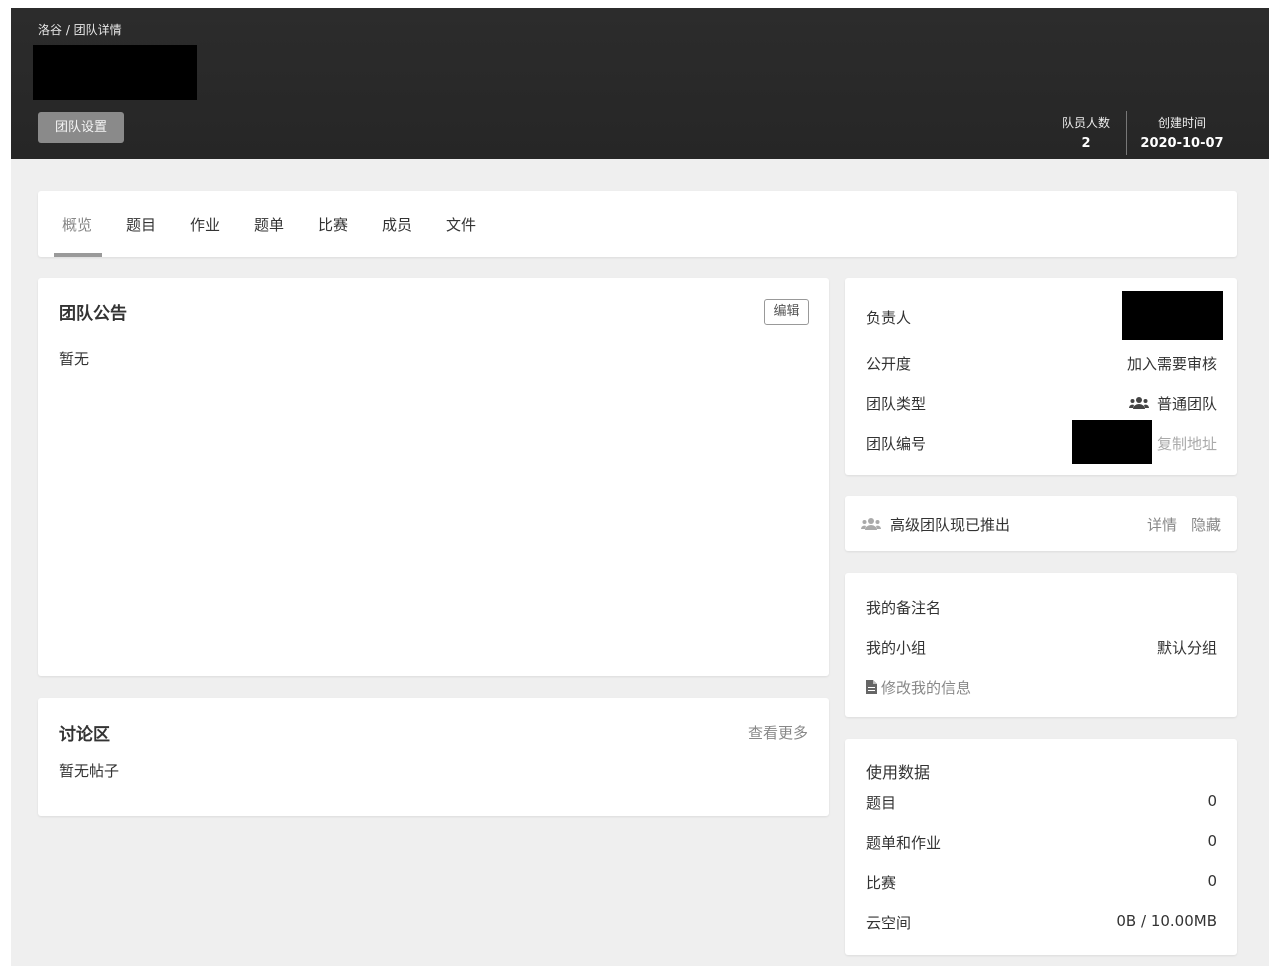 The height and width of the screenshot is (977, 1280). I want to click on team-settings-button: 团队设置, so click(81, 127).